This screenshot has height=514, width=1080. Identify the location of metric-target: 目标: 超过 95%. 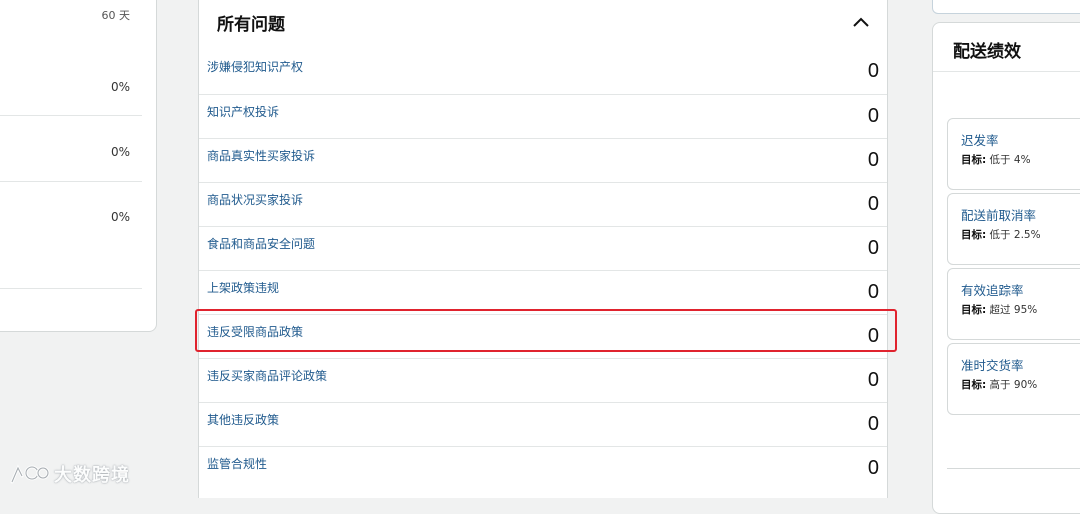
(999, 310).